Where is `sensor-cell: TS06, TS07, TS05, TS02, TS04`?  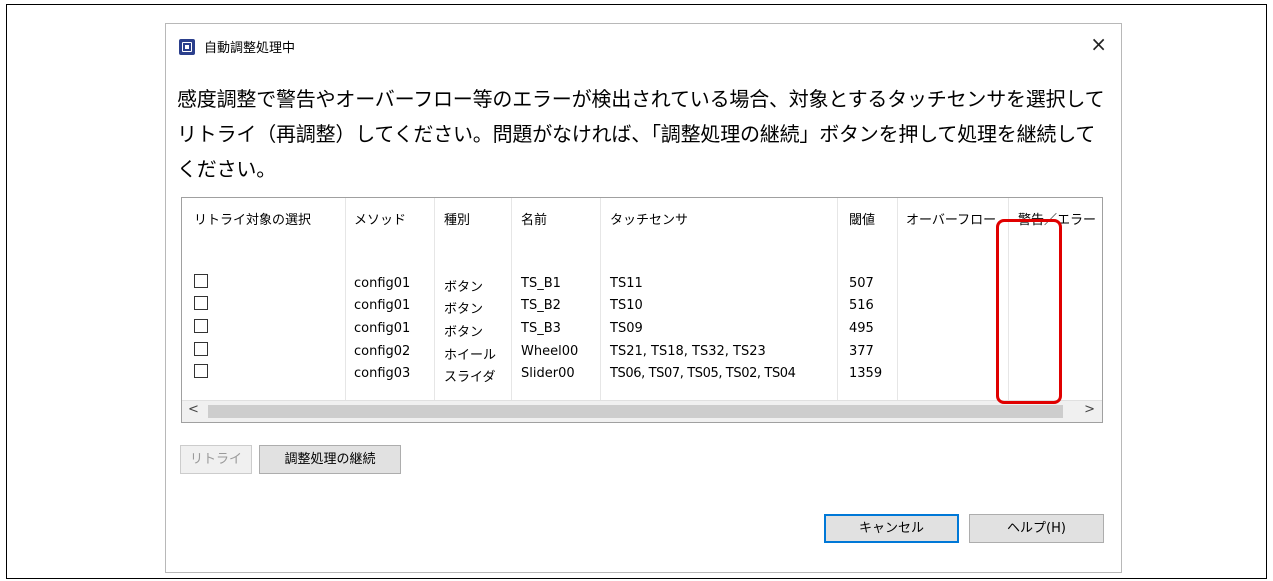 sensor-cell: TS06, TS07, TS05, TS02, TS04 is located at coordinates (703, 373).